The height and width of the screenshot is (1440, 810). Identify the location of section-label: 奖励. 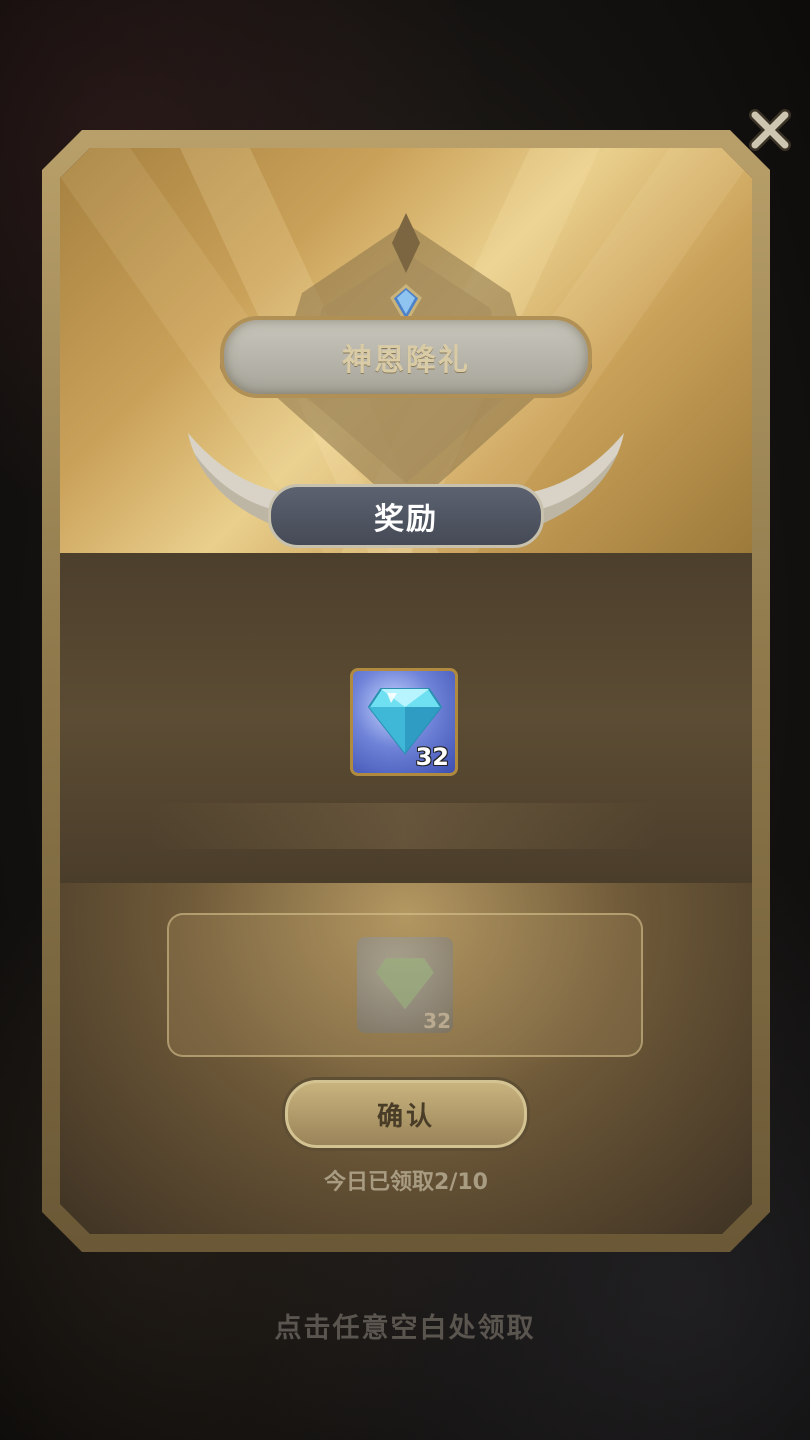
(406, 519).